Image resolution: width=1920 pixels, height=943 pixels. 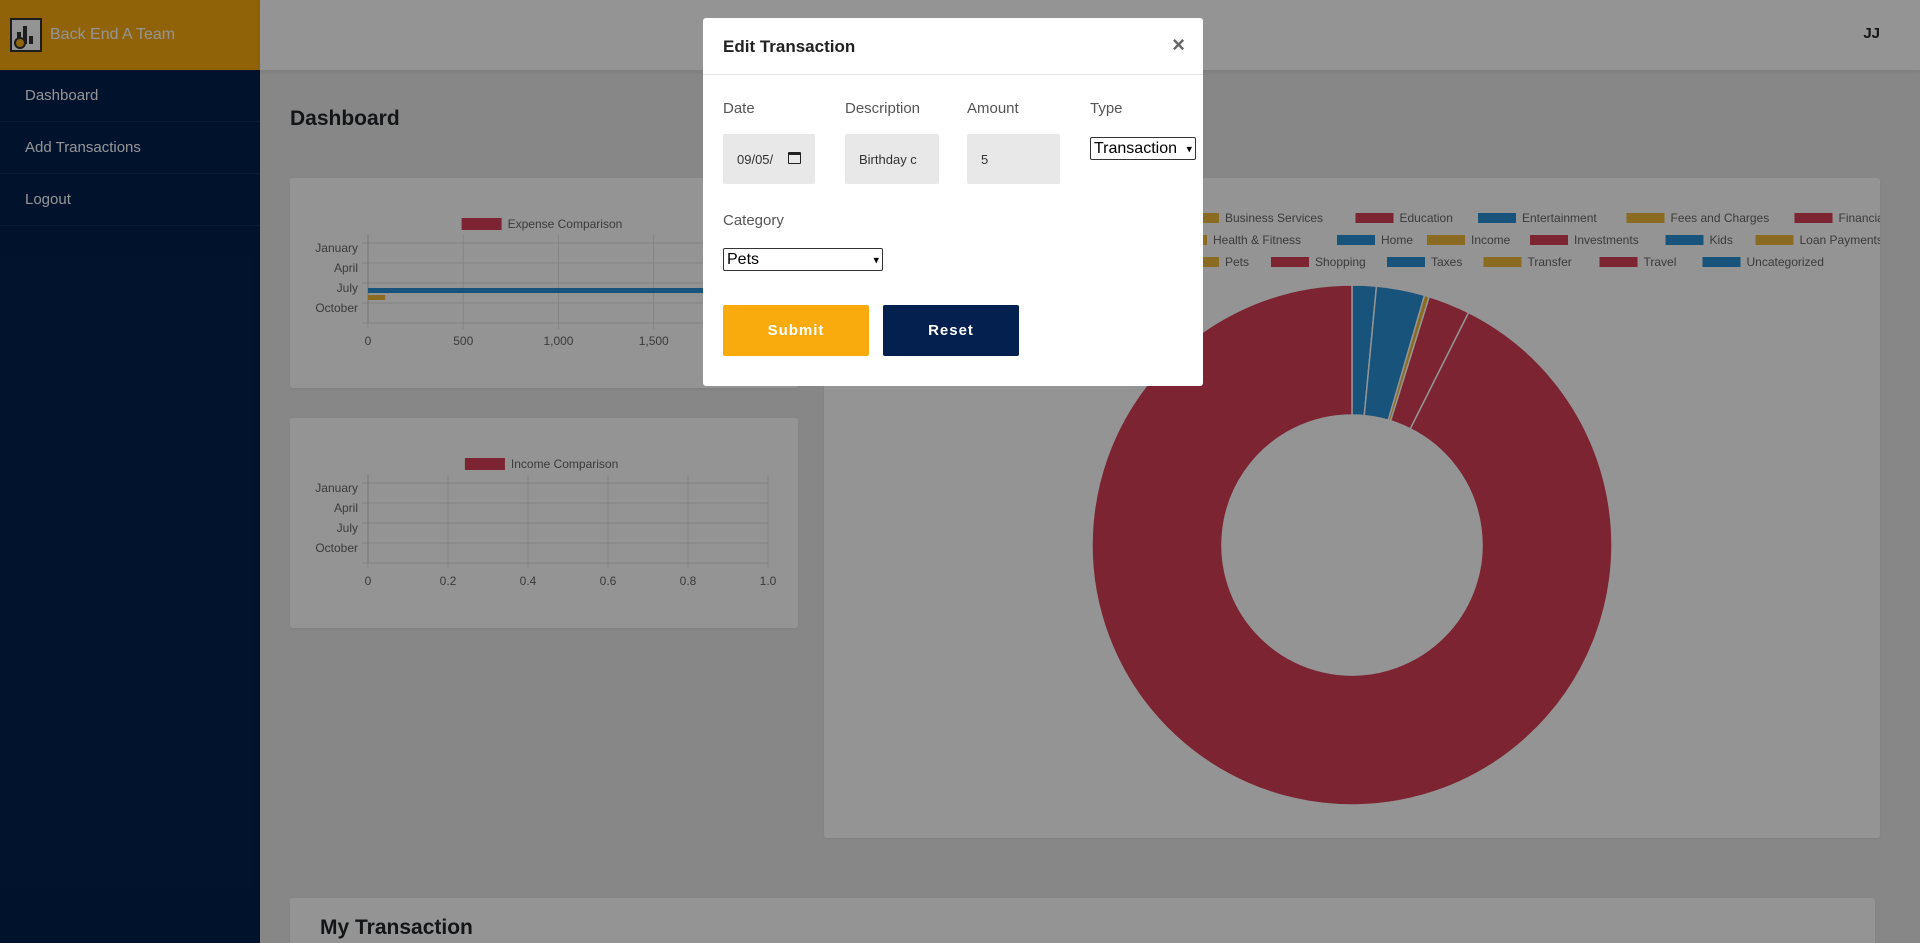 I want to click on description-label: Description, so click(x=883, y=108).